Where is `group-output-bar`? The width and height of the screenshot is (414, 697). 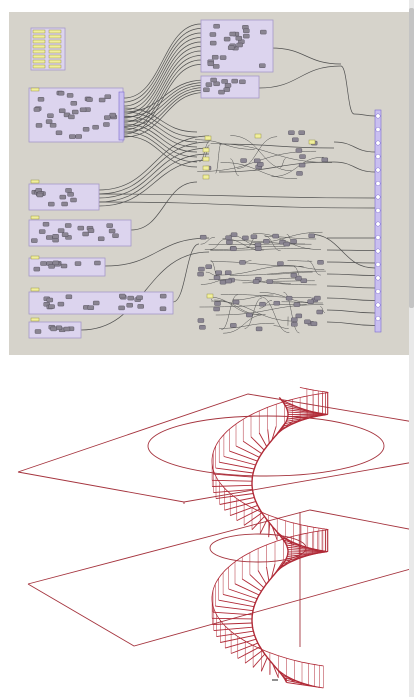 group-output-bar is located at coordinates (121, 116).